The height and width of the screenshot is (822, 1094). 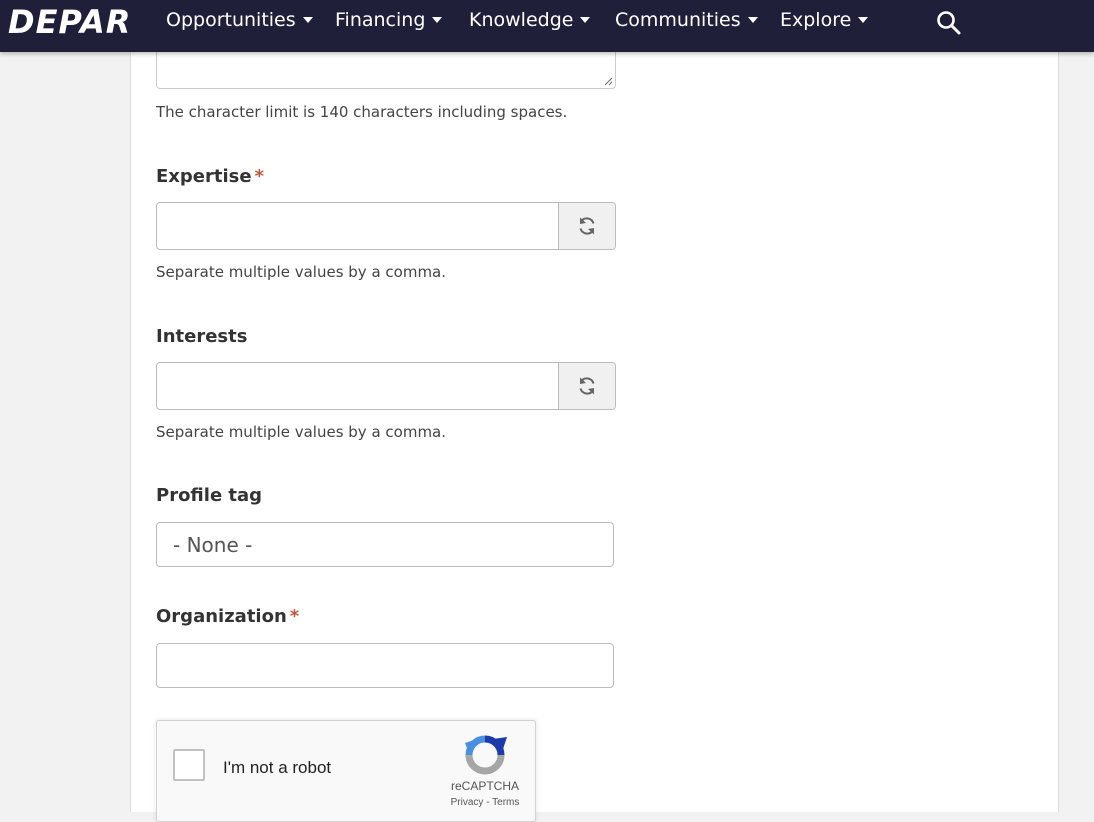 What do you see at coordinates (608, 81) in the screenshot?
I see `resize-grip-icon` at bounding box center [608, 81].